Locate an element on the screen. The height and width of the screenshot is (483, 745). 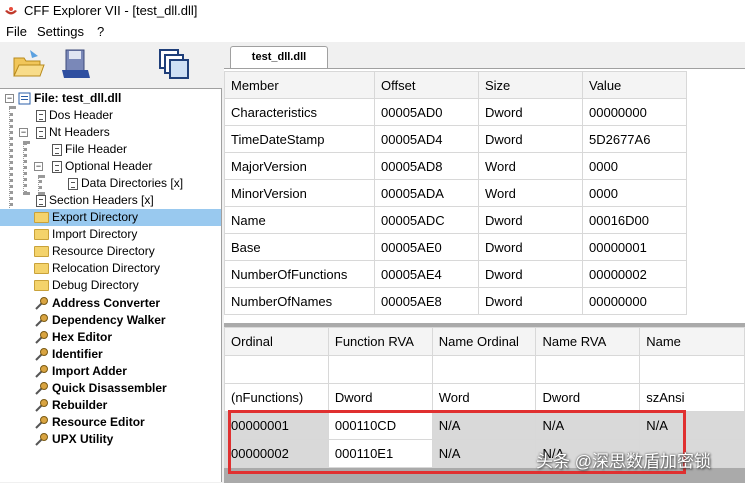
table-row: Base 00005AE0 Dword 00000001 is located at coordinates (455, 247).